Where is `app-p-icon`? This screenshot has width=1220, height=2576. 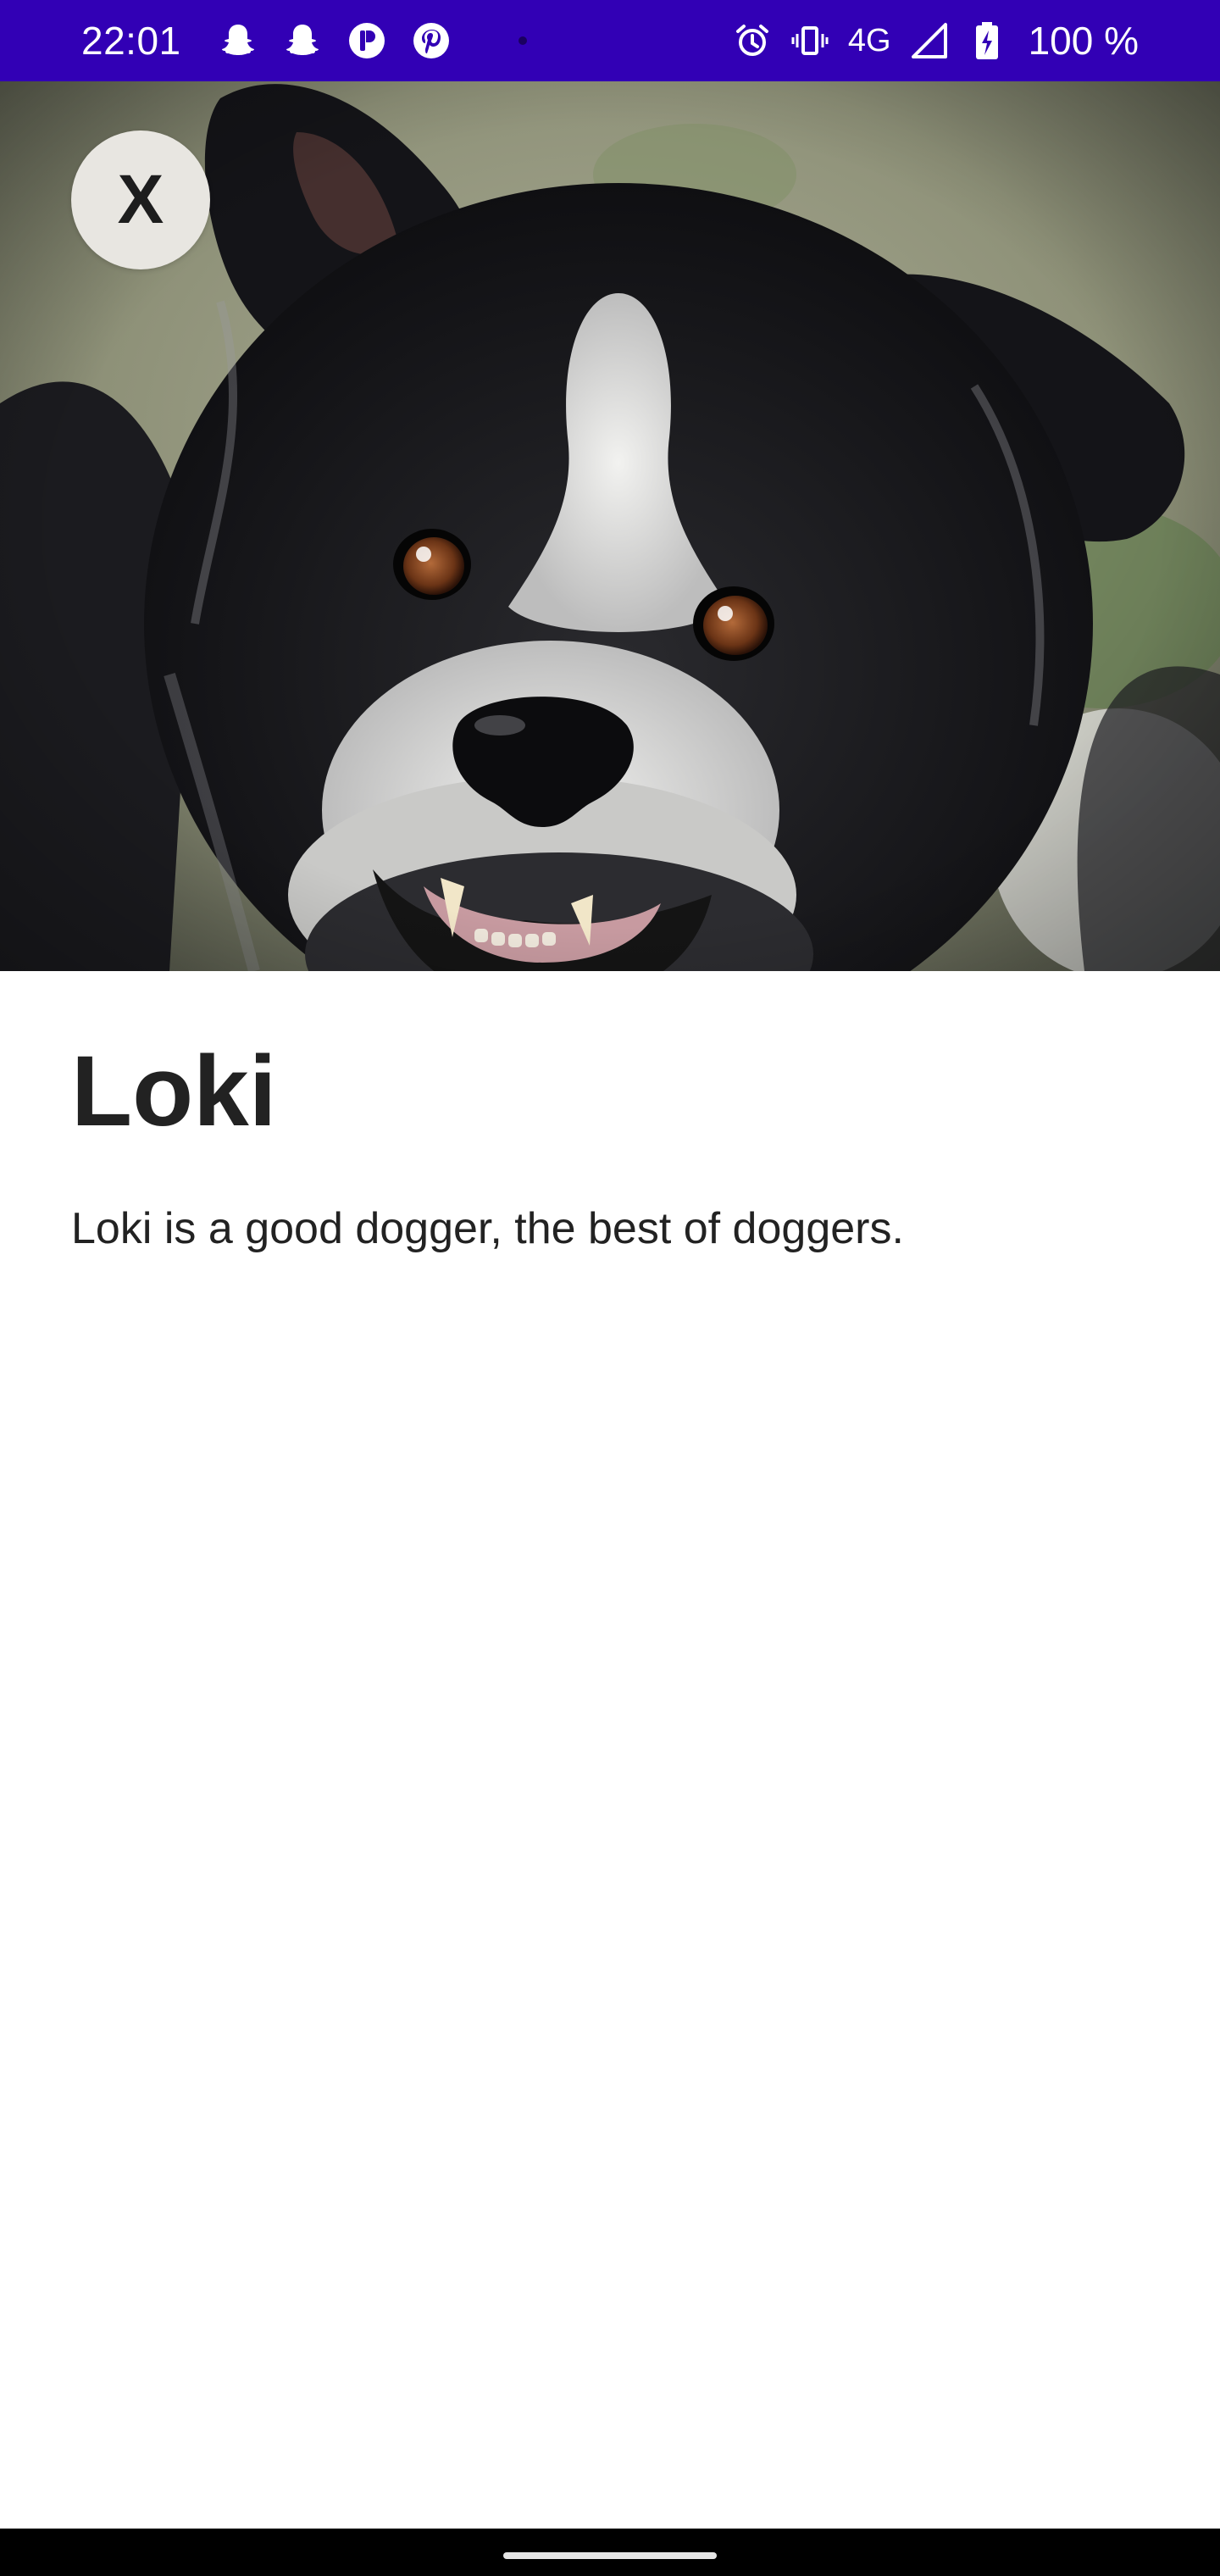
app-p-icon is located at coordinates (366, 40).